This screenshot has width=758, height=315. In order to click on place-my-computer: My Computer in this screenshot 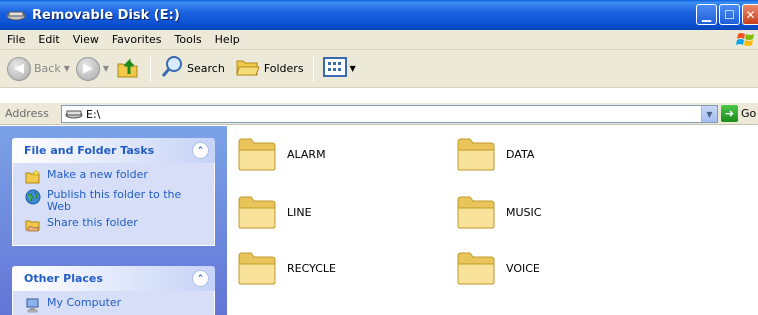, I will do `click(115, 305)`.